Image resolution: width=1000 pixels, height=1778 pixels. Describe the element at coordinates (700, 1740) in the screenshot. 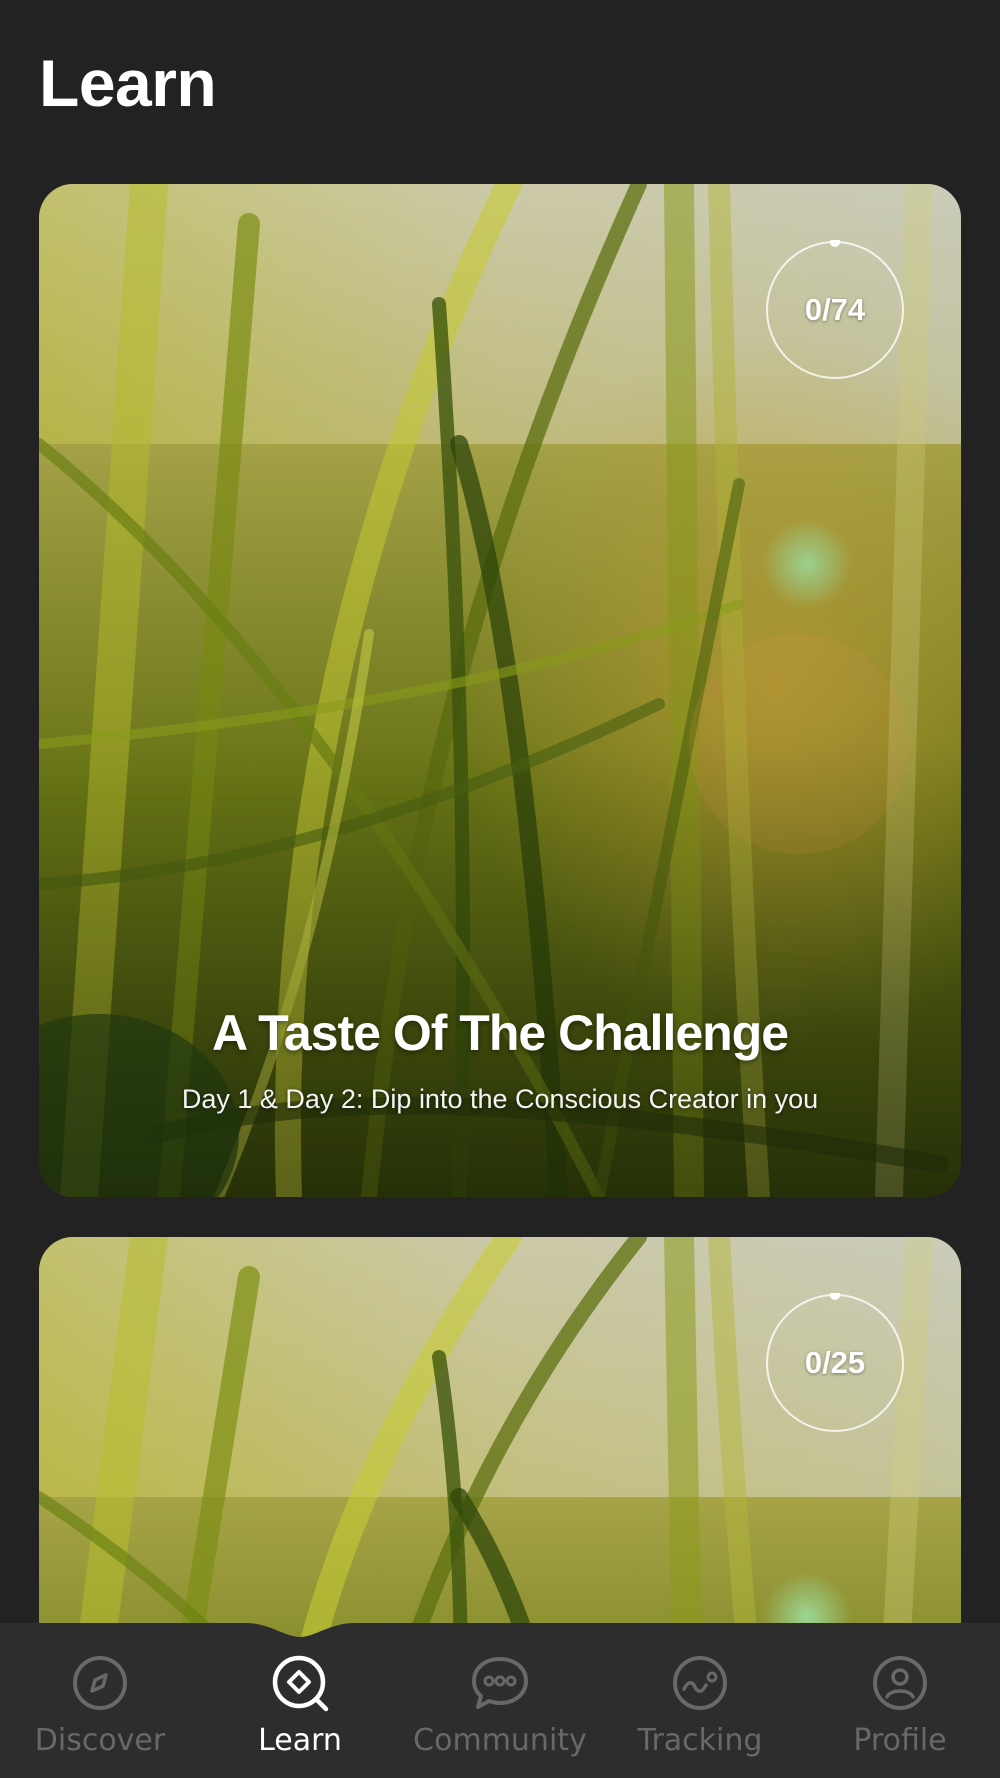

I see `tab-label: Tracking` at that location.